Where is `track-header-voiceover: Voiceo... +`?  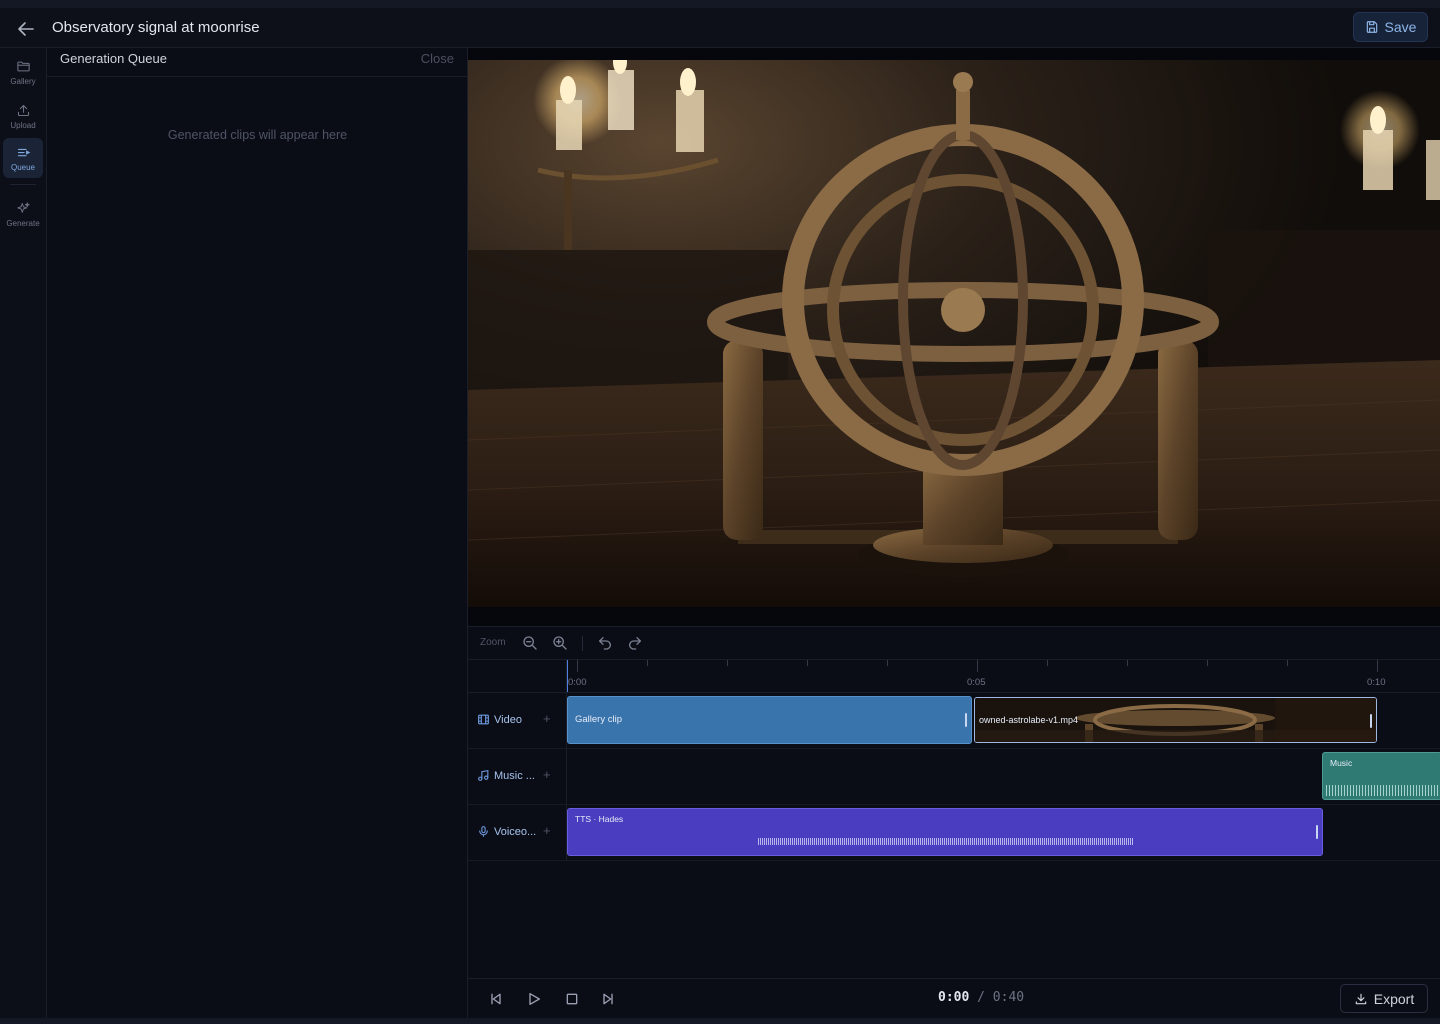
track-header-voiceover: Voiceo... + is located at coordinates (517, 833).